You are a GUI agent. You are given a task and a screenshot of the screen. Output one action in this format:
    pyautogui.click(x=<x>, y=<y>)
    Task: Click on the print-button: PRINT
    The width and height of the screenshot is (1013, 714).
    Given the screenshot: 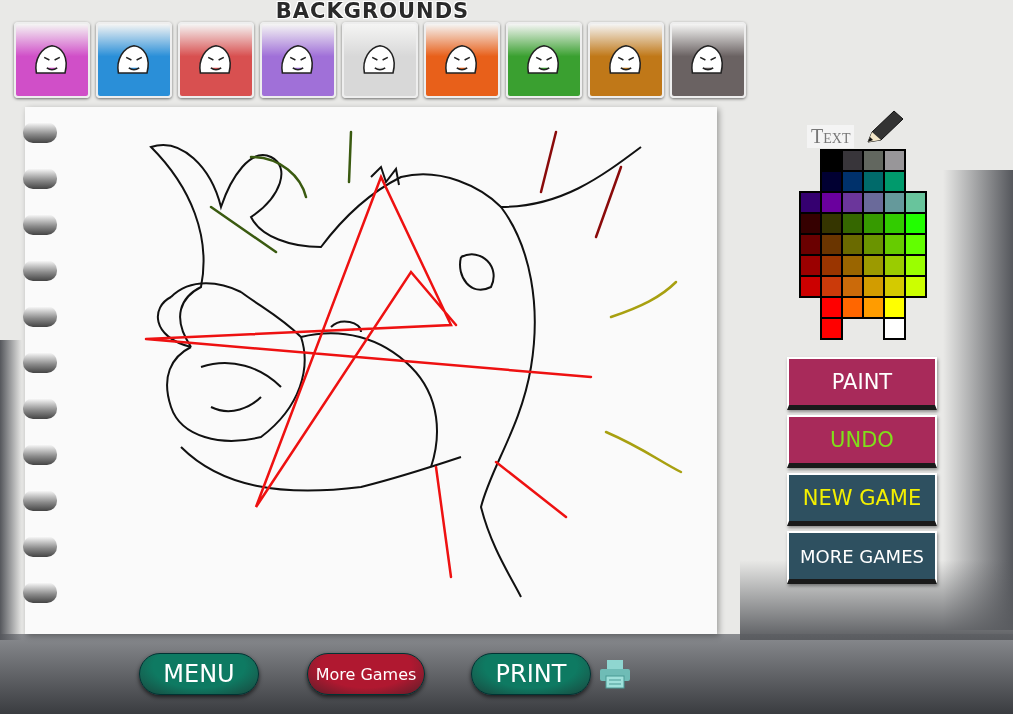 What is the action you would take?
    pyautogui.click(x=531, y=674)
    